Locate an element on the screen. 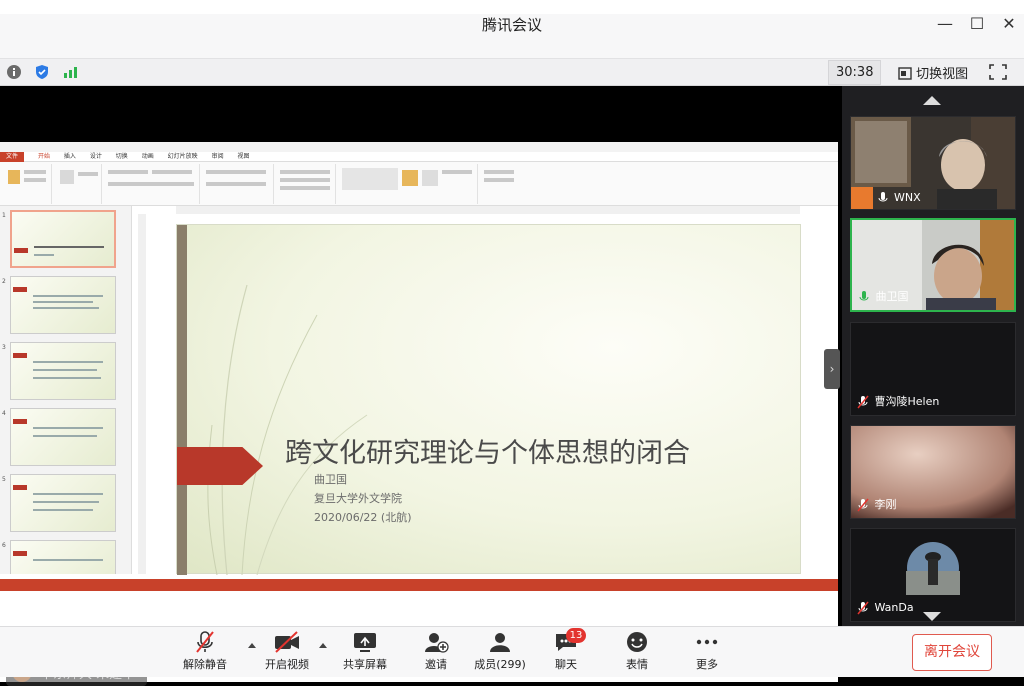 This screenshot has height=686, width=1024. participant-label: WanDa is located at coordinates (887, 608).